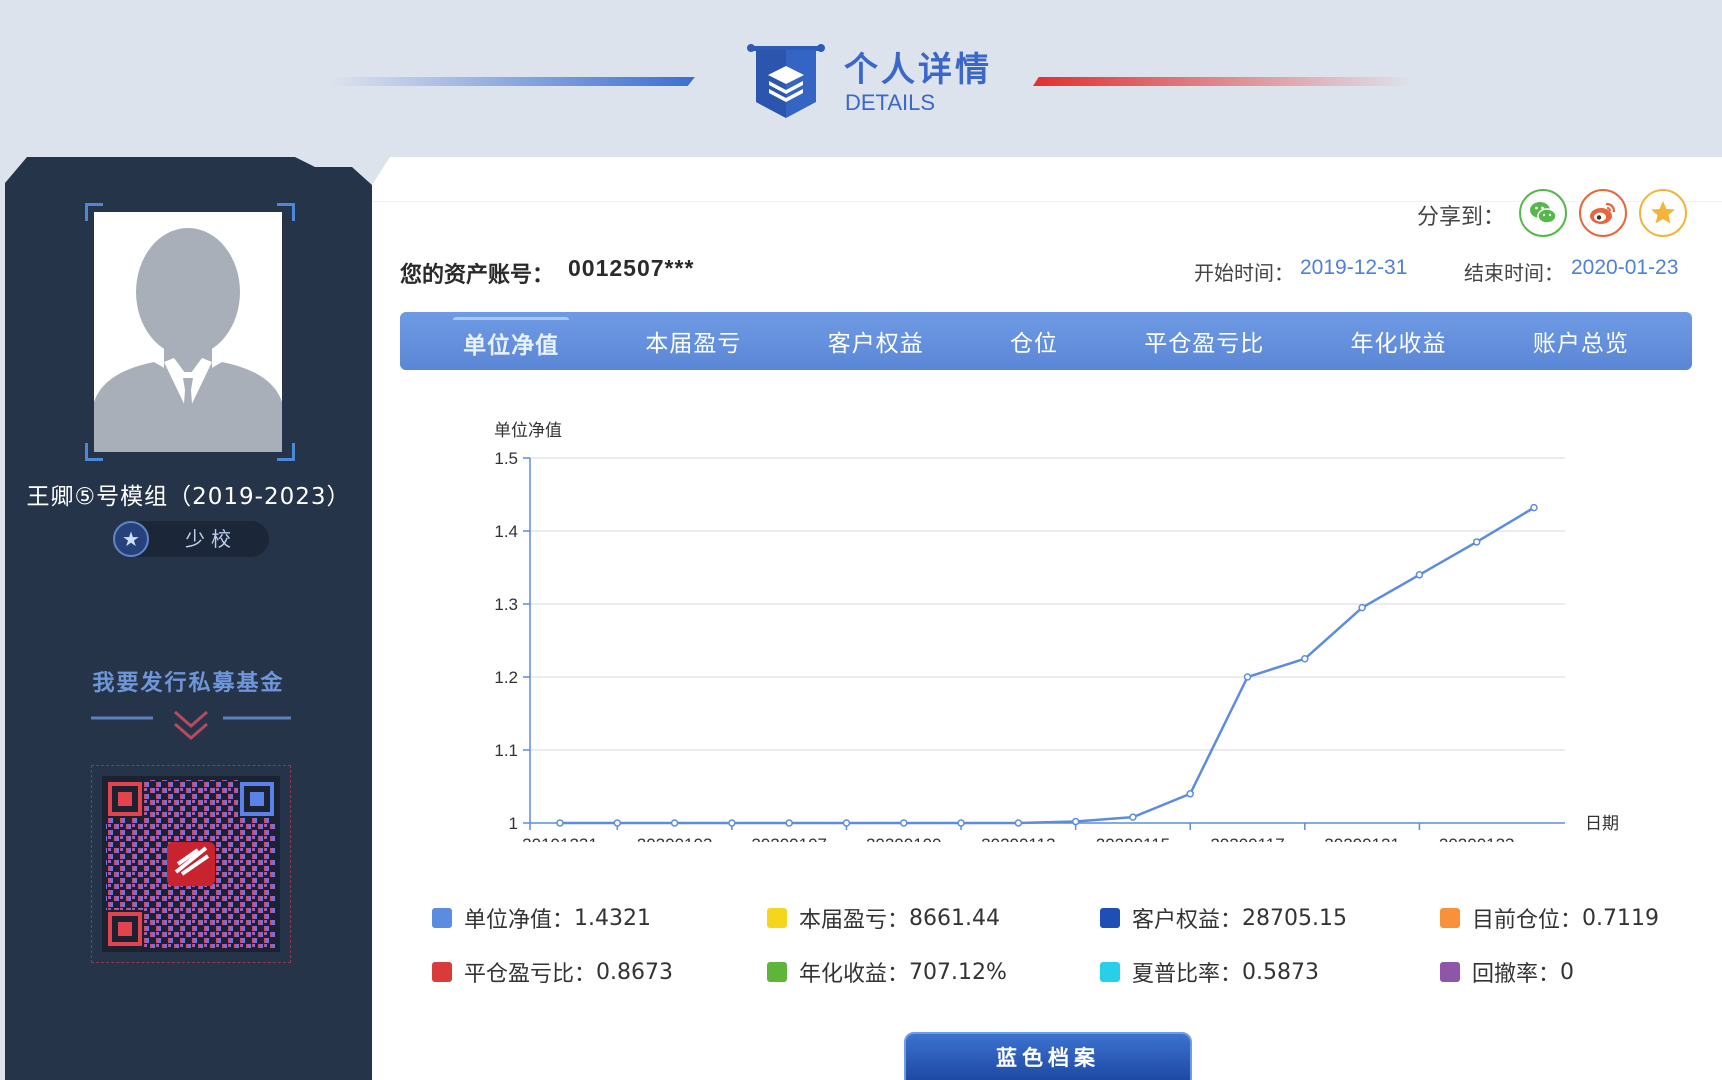  Describe the element at coordinates (1187, 974) in the screenshot. I see `metric-label: 夏普比率：` at that location.